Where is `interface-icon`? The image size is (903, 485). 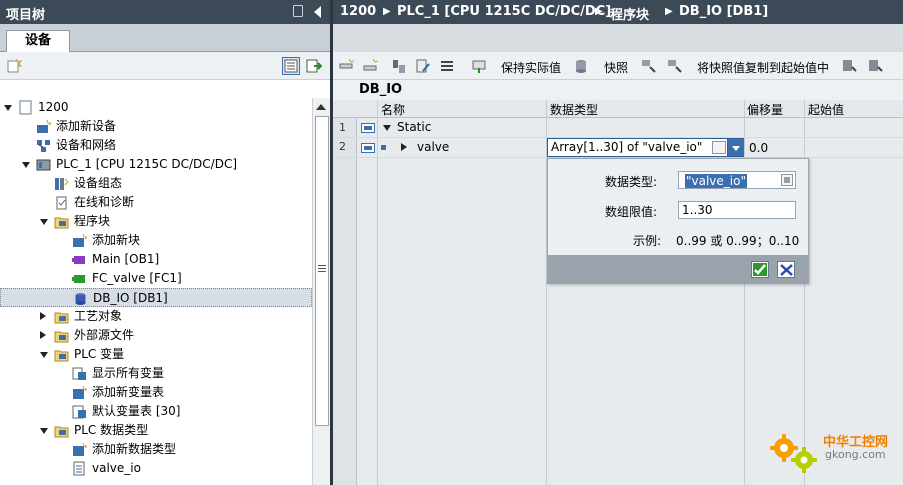 interface-icon is located at coordinates (368, 148).